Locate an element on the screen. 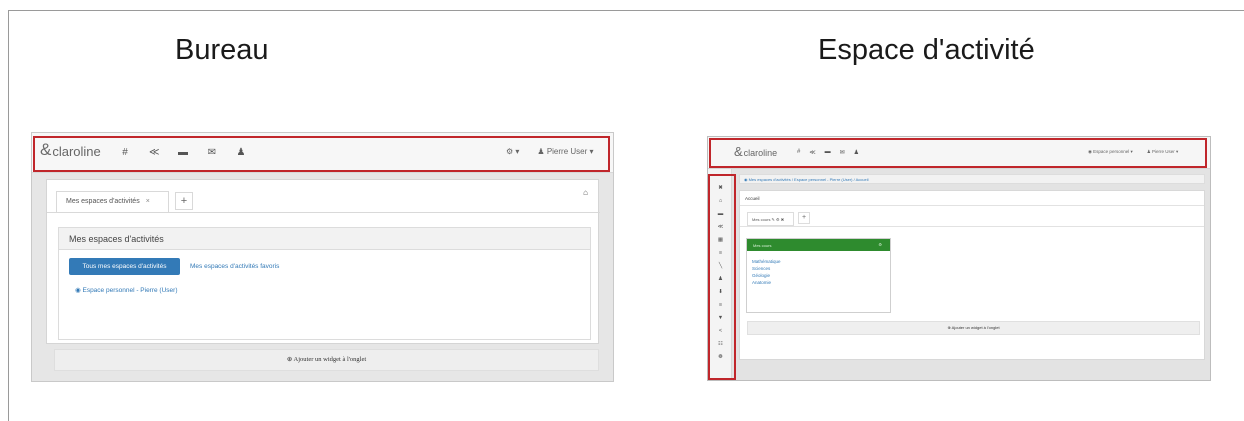 This screenshot has width=1244, height=421. widget-title: Mes cours is located at coordinates (762, 245).